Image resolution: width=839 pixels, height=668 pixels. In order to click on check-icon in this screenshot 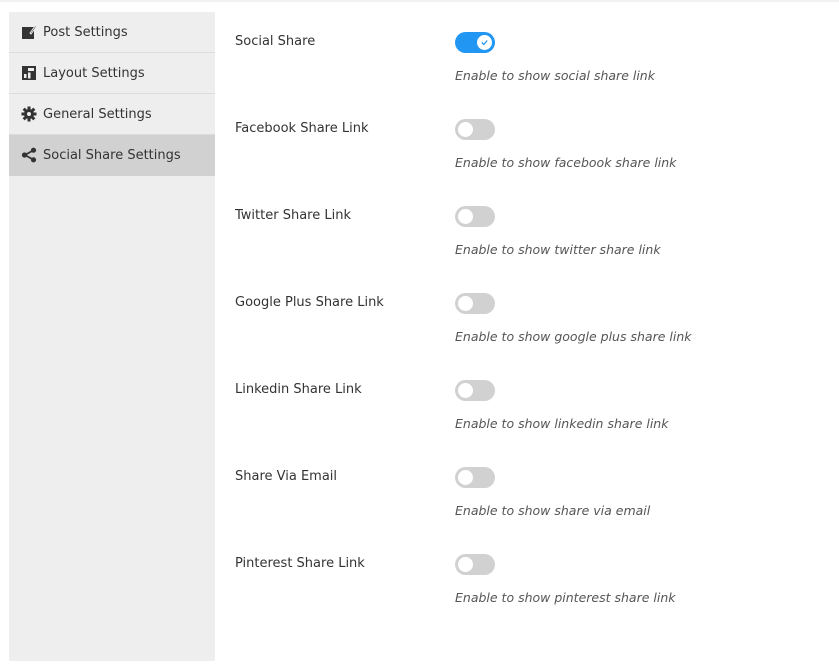, I will do `click(484, 43)`.